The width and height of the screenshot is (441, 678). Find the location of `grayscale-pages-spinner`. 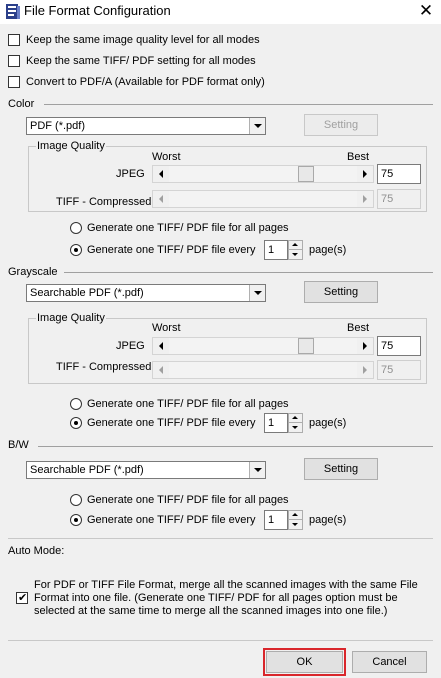

grayscale-pages-spinner is located at coordinates (295, 423).